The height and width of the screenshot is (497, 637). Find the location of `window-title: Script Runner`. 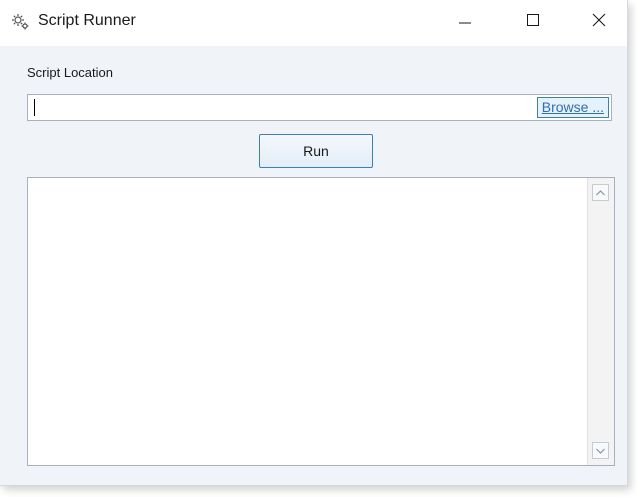

window-title: Script Runner is located at coordinates (87, 20).